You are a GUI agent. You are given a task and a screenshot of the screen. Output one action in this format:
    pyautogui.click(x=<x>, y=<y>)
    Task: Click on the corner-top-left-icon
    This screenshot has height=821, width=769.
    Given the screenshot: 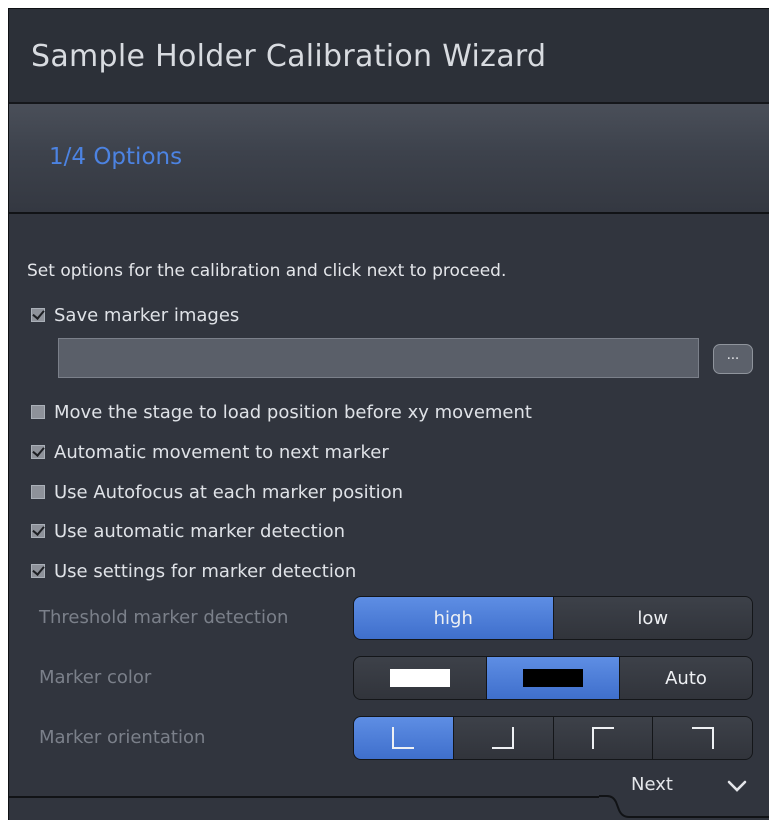 What is the action you would take?
    pyautogui.click(x=602, y=738)
    